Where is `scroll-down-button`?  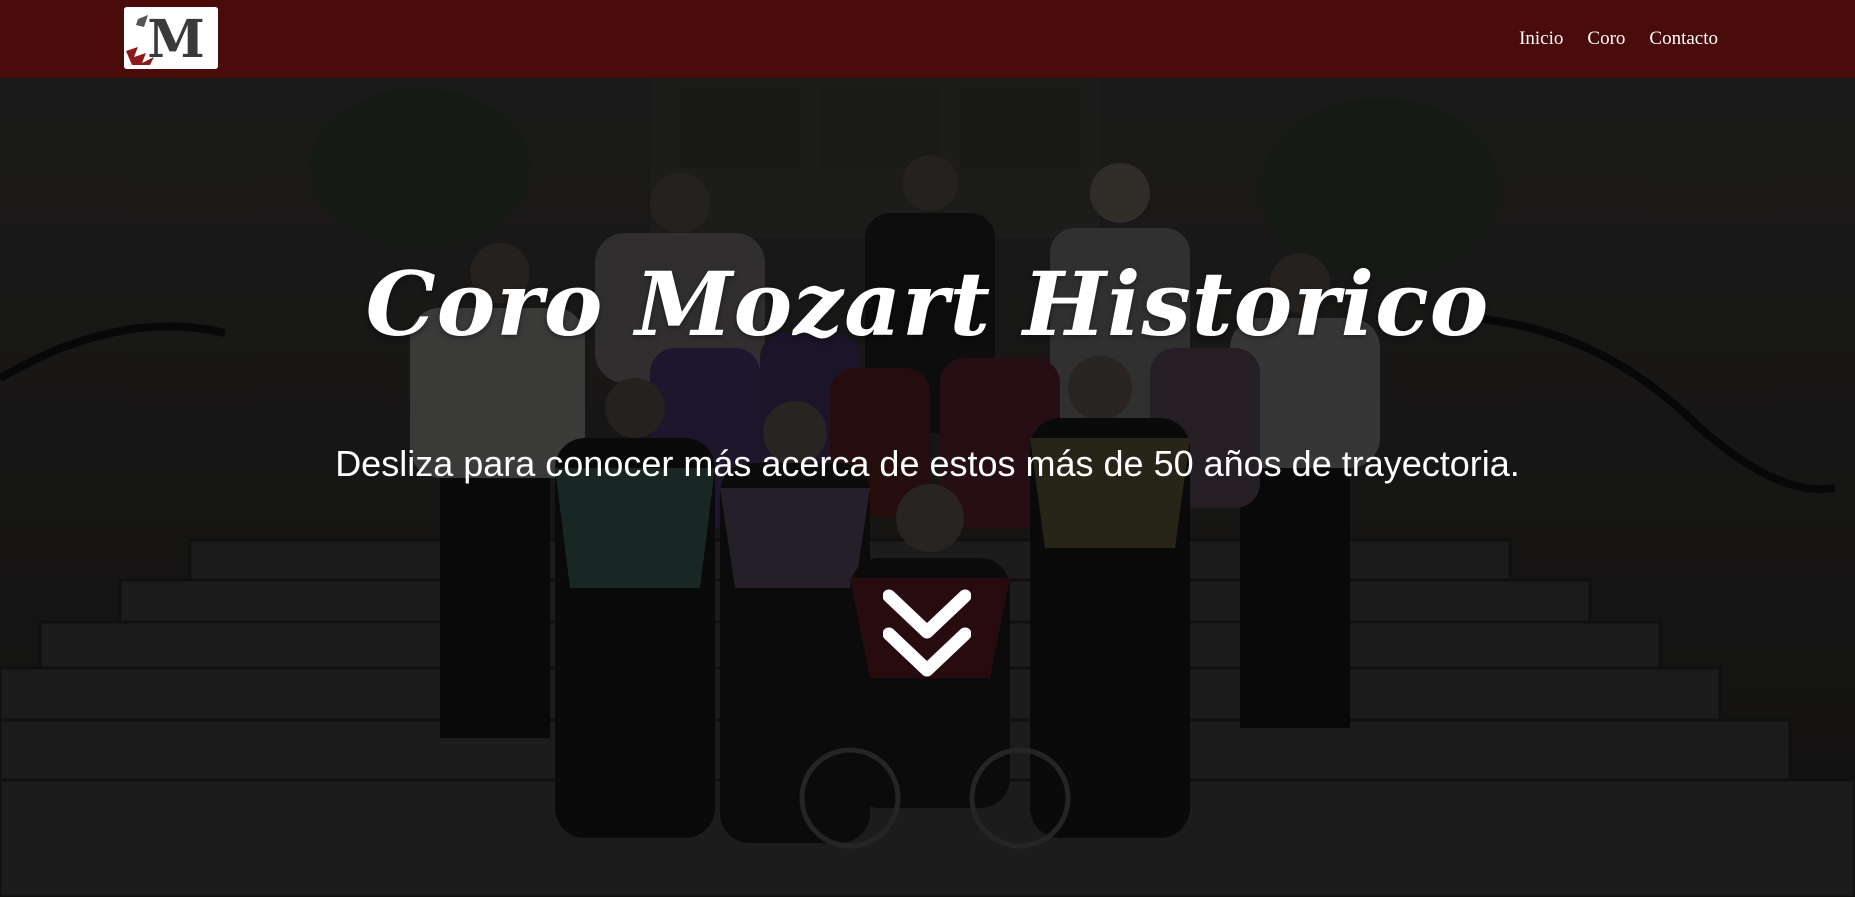 scroll-down-button is located at coordinates (927, 634).